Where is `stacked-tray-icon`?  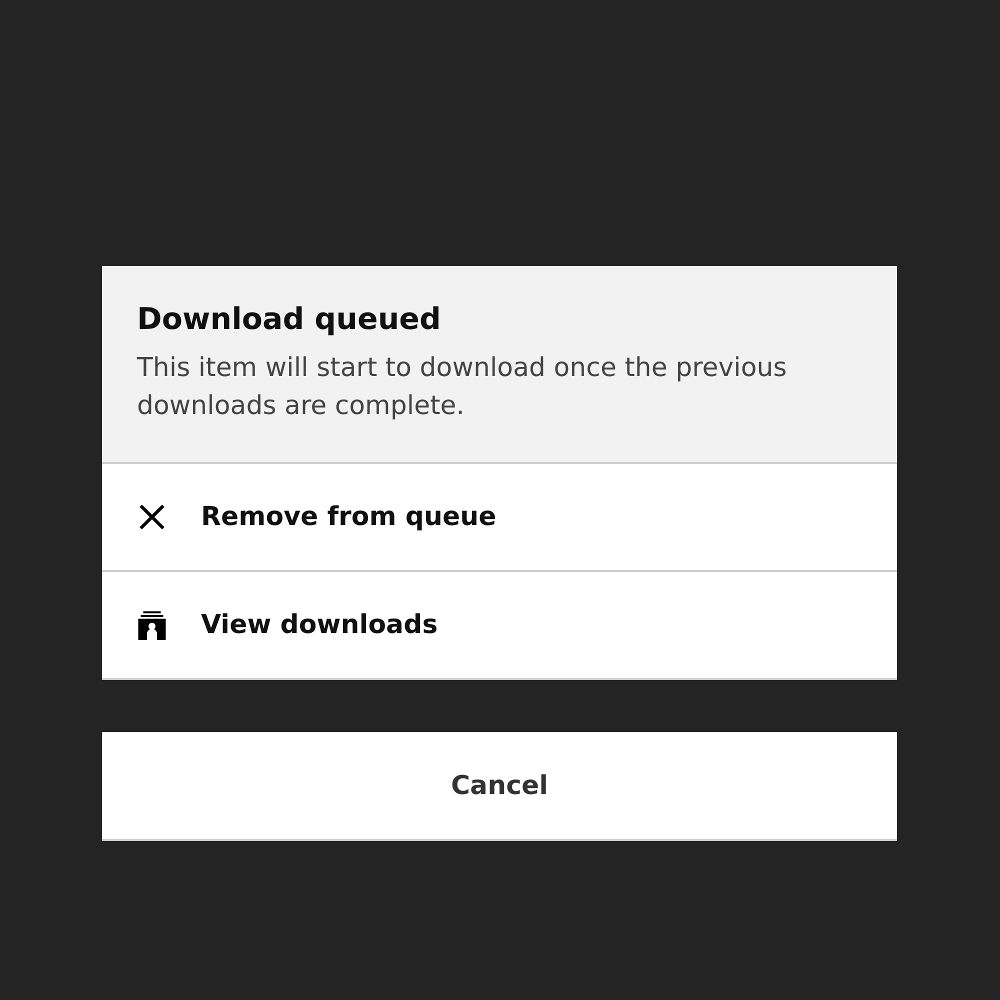
stacked-tray-icon is located at coordinates (152, 625).